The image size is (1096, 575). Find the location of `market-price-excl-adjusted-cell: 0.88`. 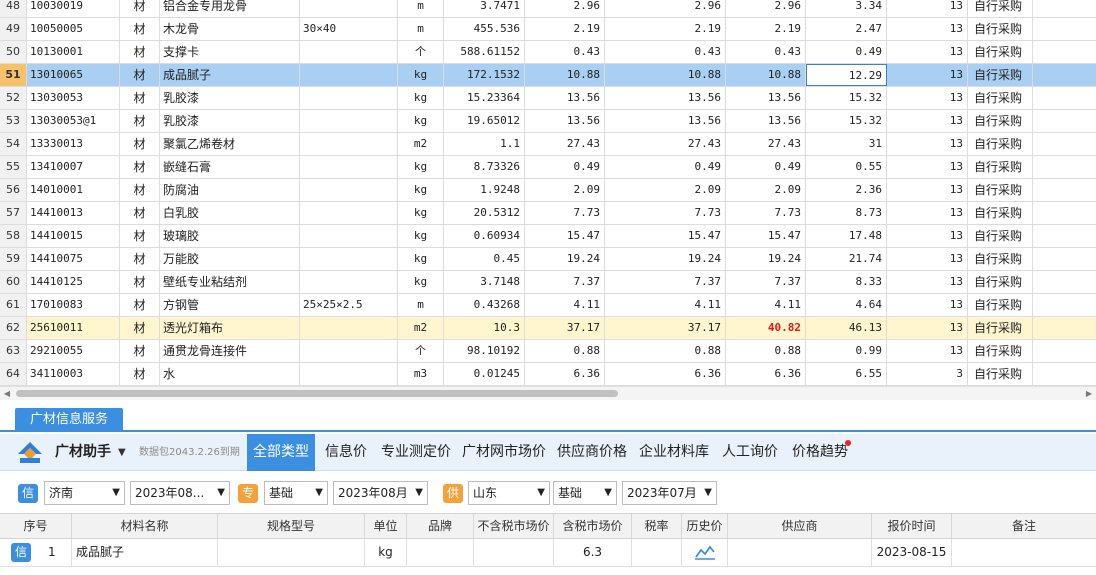

market-price-excl-adjusted-cell: 0.88 is located at coordinates (766, 351).